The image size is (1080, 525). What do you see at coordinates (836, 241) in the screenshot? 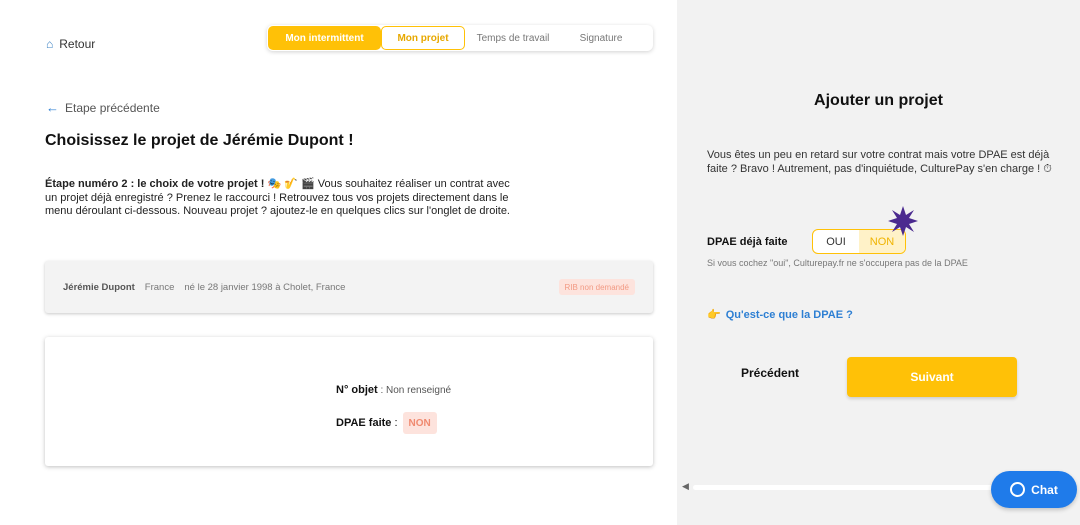
I see `dpae-oui-option: OUI` at bounding box center [836, 241].